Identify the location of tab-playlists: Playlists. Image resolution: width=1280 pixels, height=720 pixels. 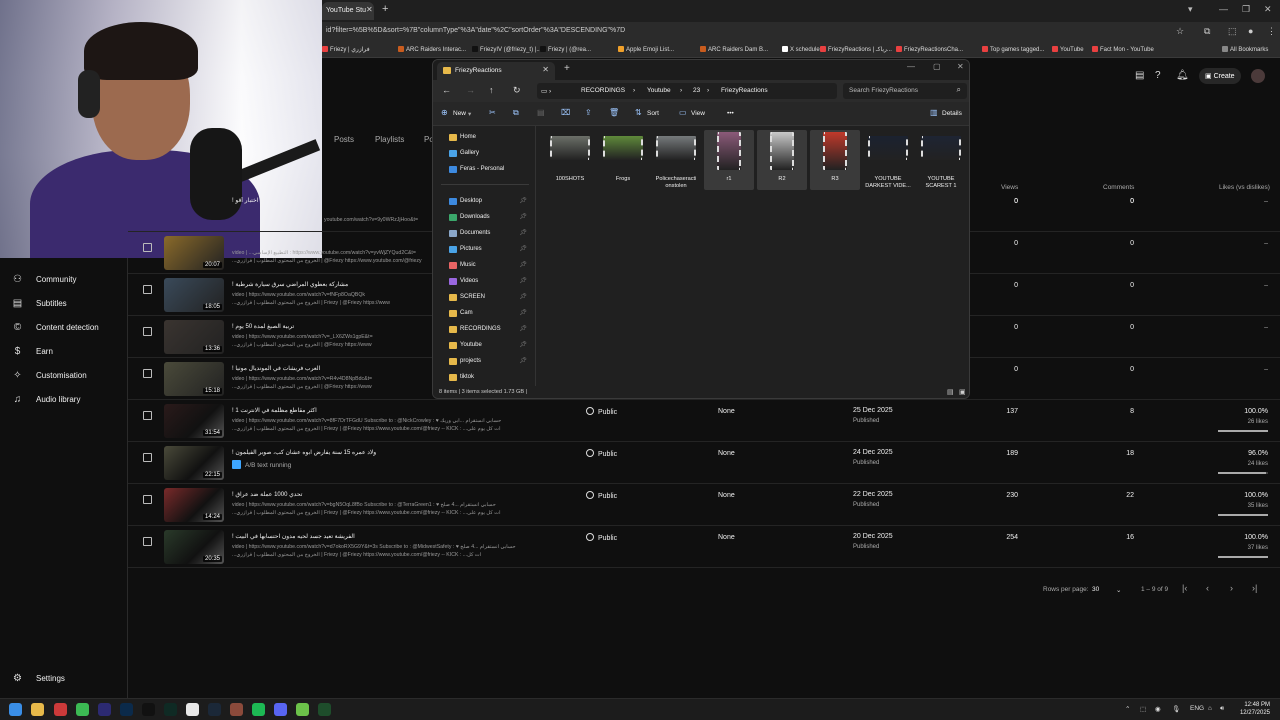
(389, 139).